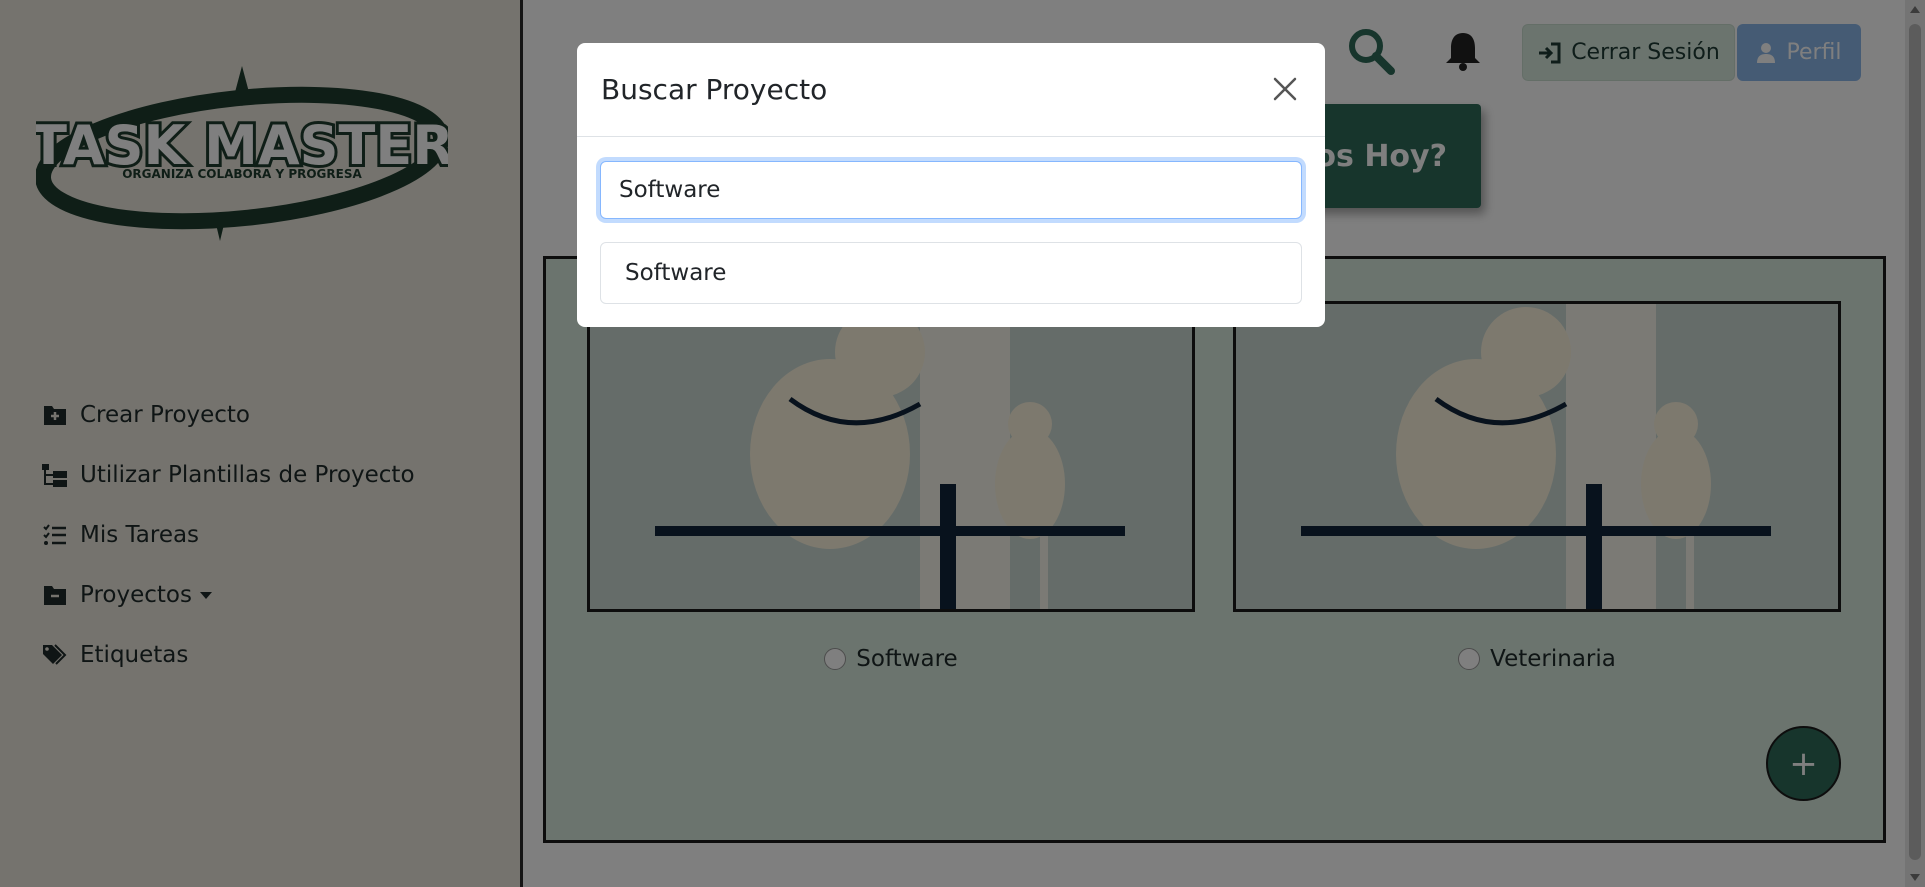 Image resolution: width=1925 pixels, height=887 pixels. Describe the element at coordinates (951, 273) in the screenshot. I see `search-result-item: Software` at that location.